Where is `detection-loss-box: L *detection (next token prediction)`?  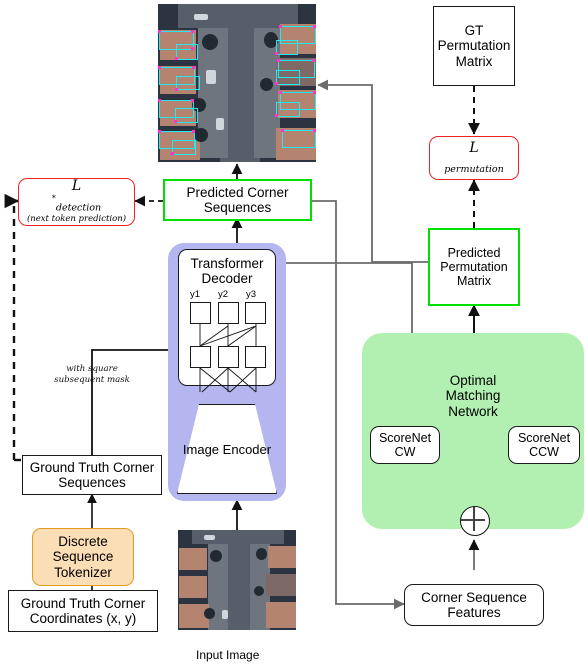 detection-loss-box: L *detection (next token prediction) is located at coordinates (76, 202).